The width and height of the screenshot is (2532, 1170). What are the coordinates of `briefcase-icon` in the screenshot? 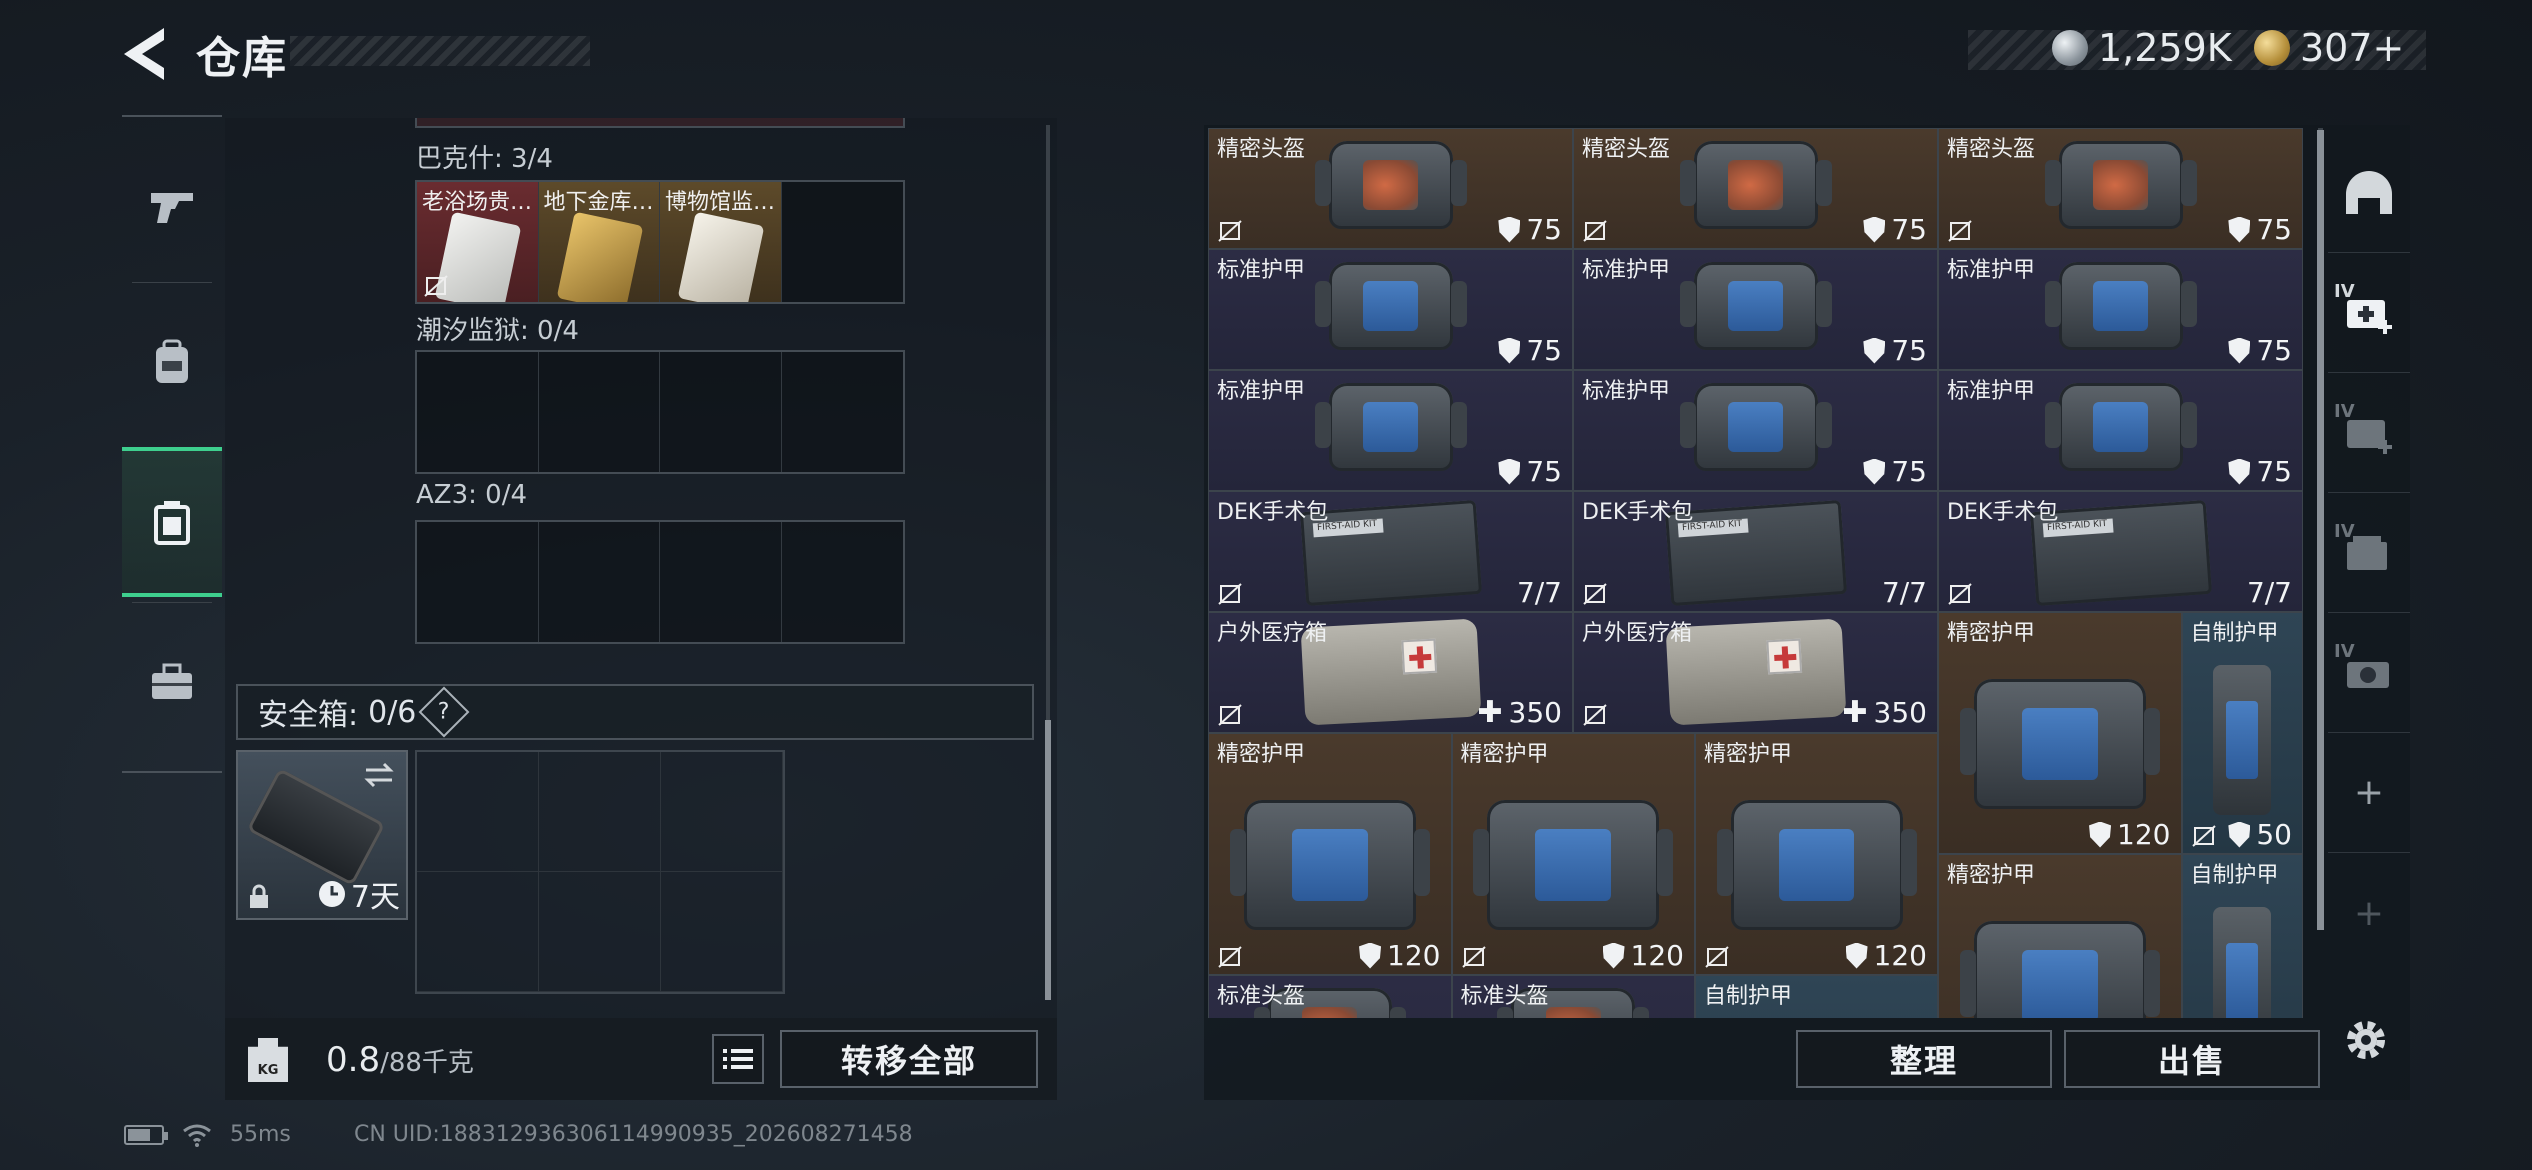 It's located at (172, 681).